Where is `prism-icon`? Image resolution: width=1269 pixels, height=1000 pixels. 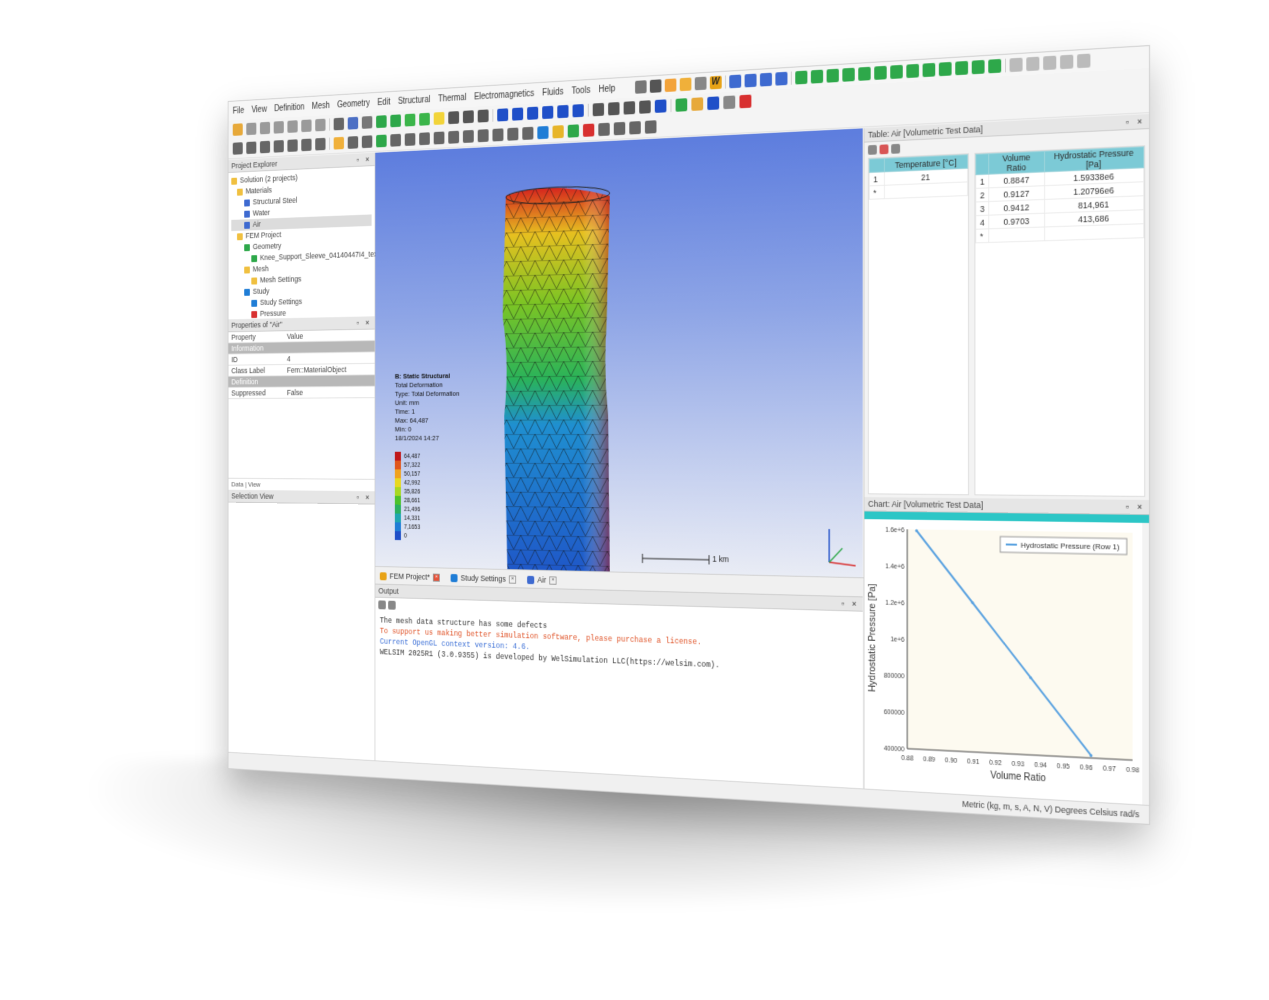
prism-icon is located at coordinates (896, 72).